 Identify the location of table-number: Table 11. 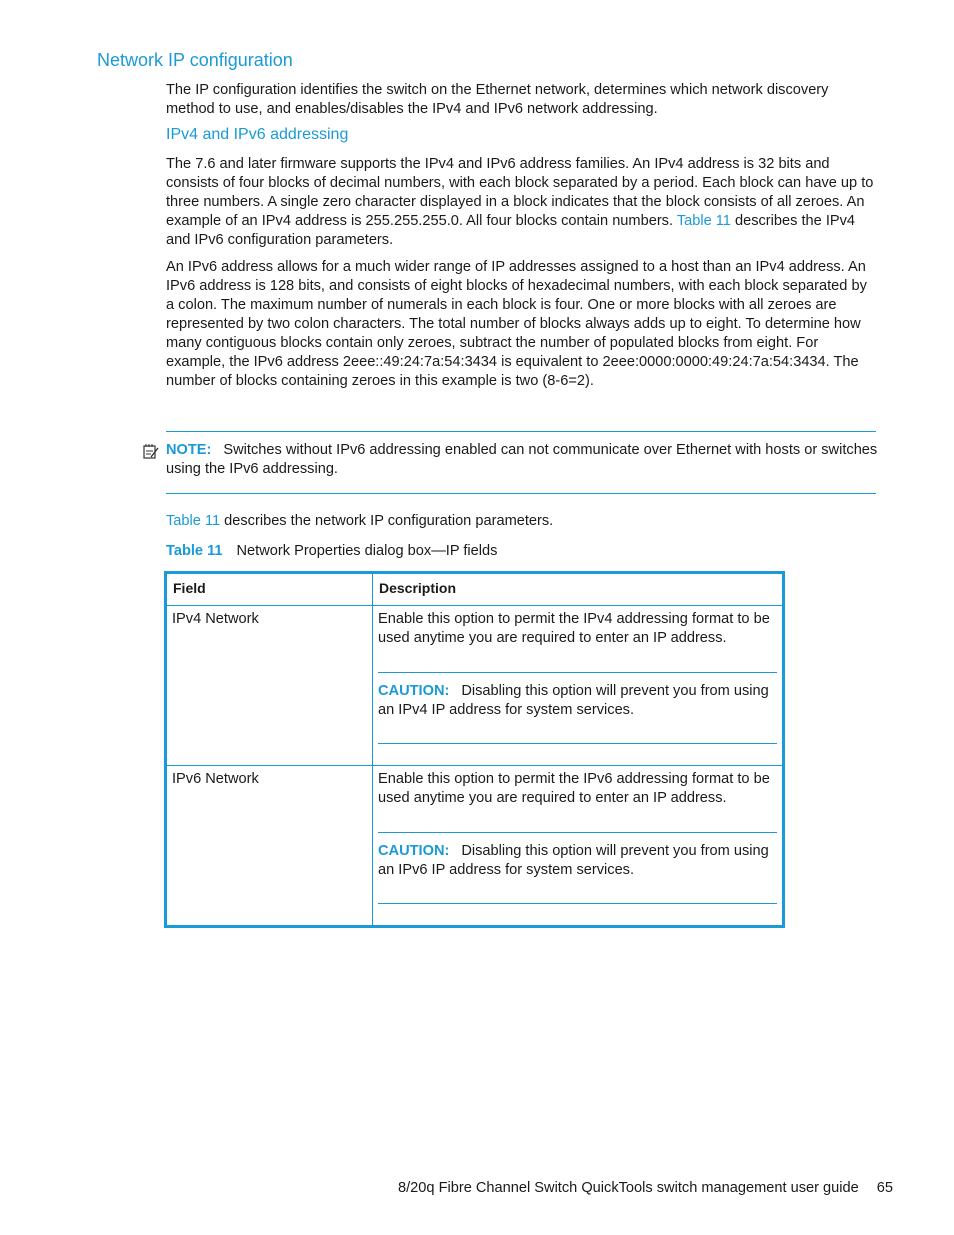
(194, 551).